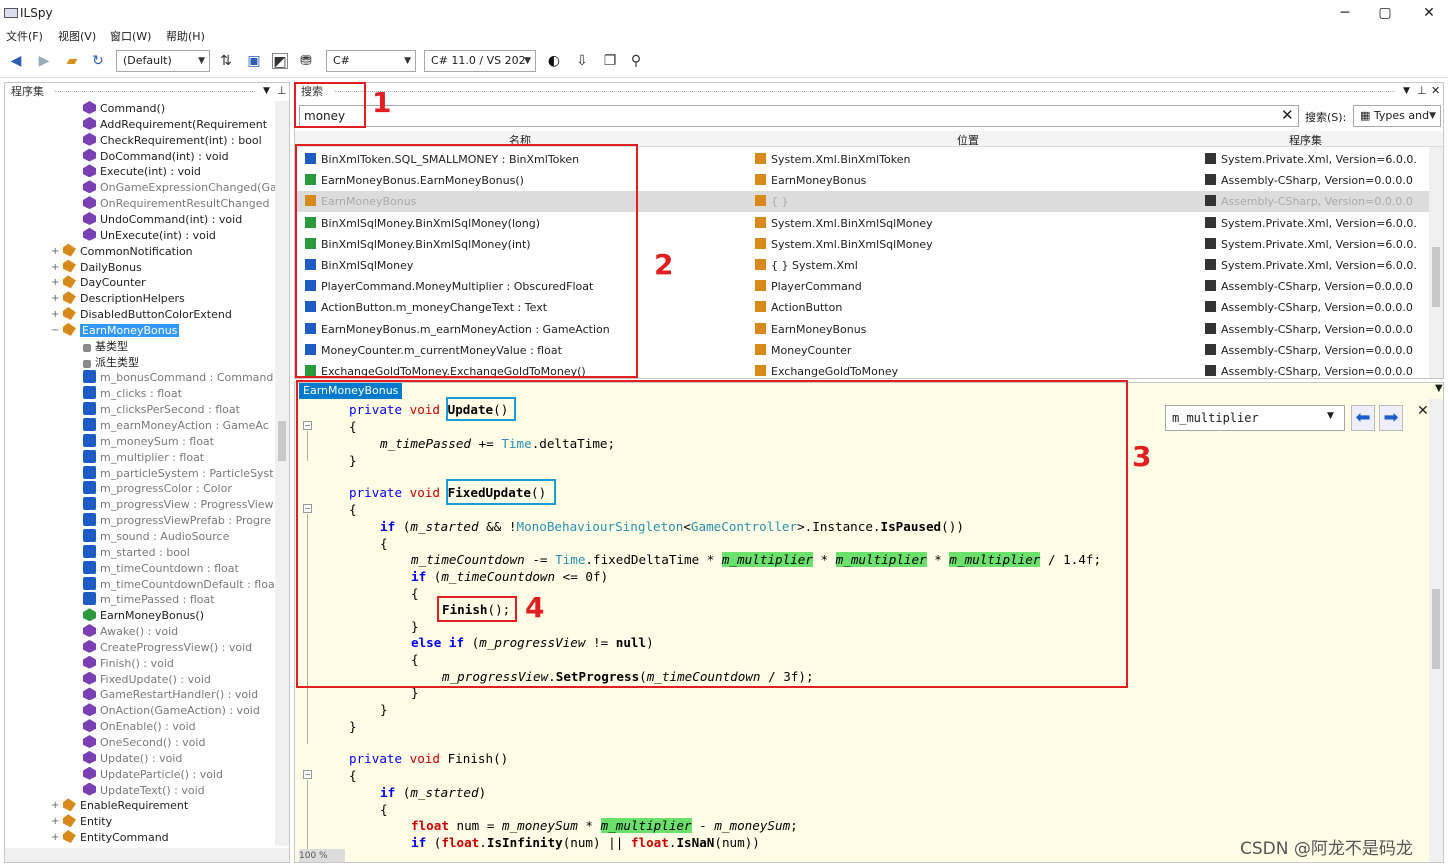 The height and width of the screenshot is (865, 1448). Describe the element at coordinates (139, 727) in the screenshot. I see `tree-item: OnEnable() : void` at that location.